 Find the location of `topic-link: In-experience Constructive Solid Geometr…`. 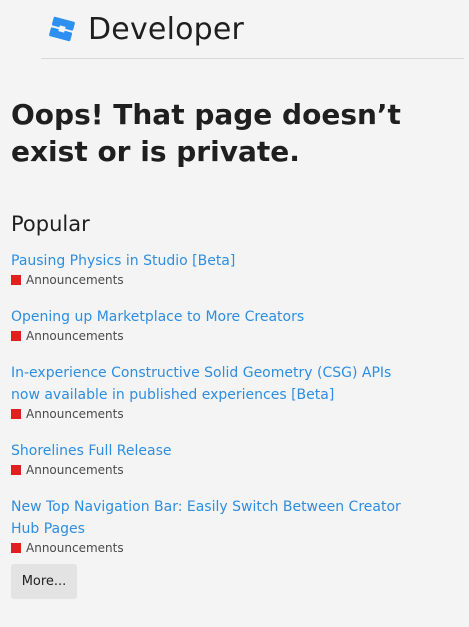

topic-link: In-experience Constructive Solid Geometr… is located at coordinates (206, 384).